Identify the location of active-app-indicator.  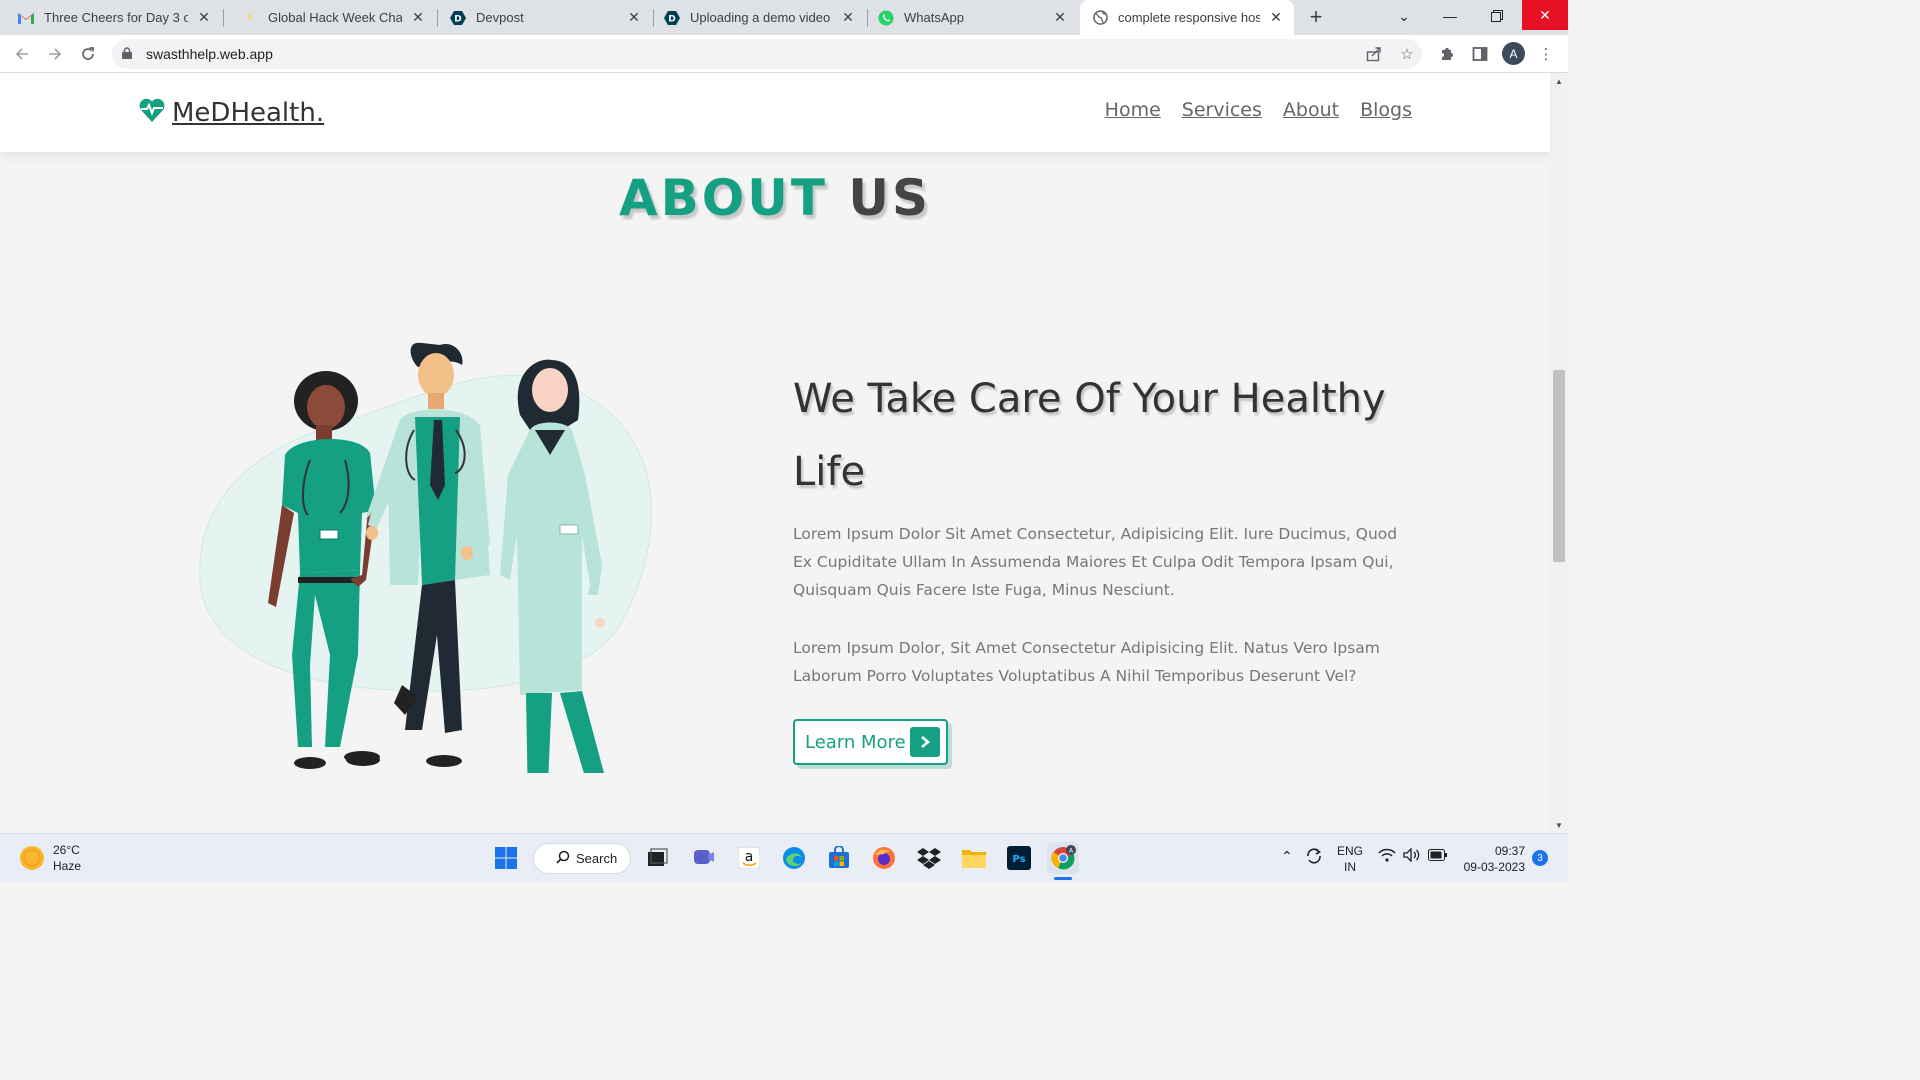
(1063, 878).